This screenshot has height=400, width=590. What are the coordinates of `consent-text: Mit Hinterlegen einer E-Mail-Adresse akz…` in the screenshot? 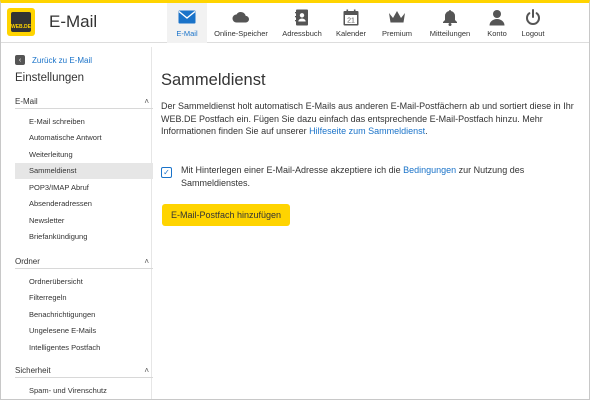 It's located at (381, 176).